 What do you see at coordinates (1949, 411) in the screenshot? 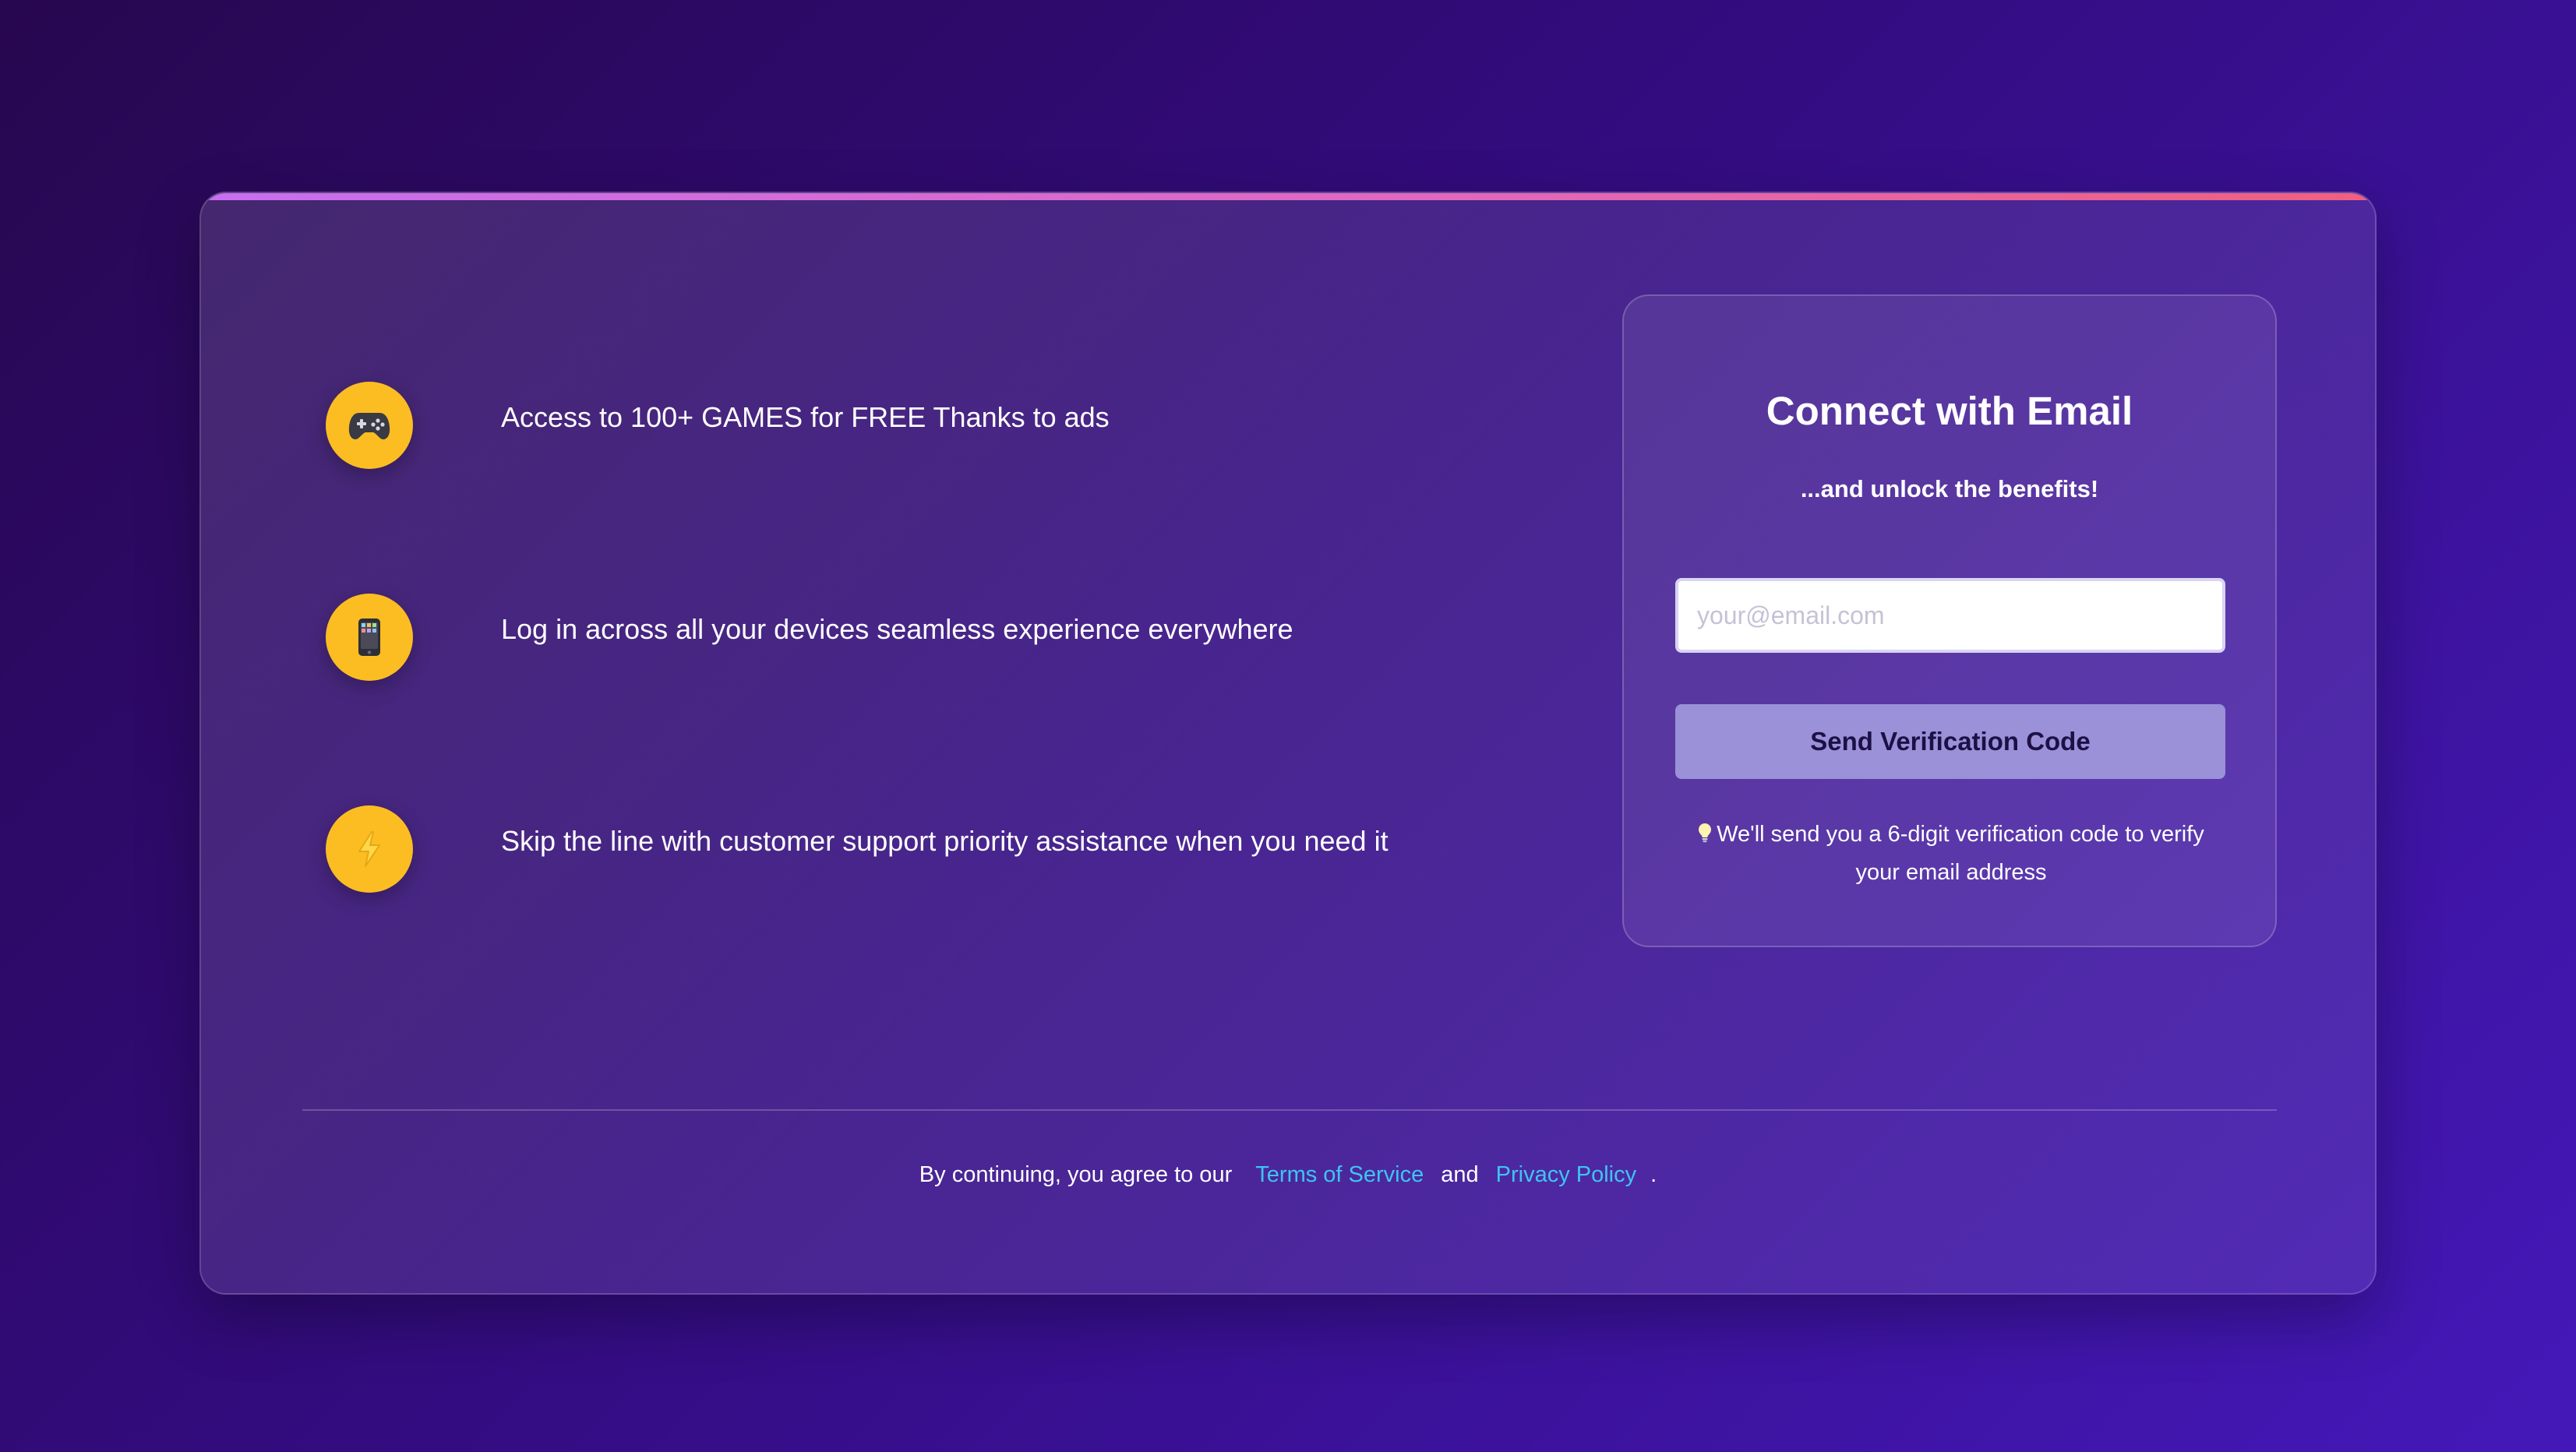
I see `panel-title: Connect with Email` at bounding box center [1949, 411].